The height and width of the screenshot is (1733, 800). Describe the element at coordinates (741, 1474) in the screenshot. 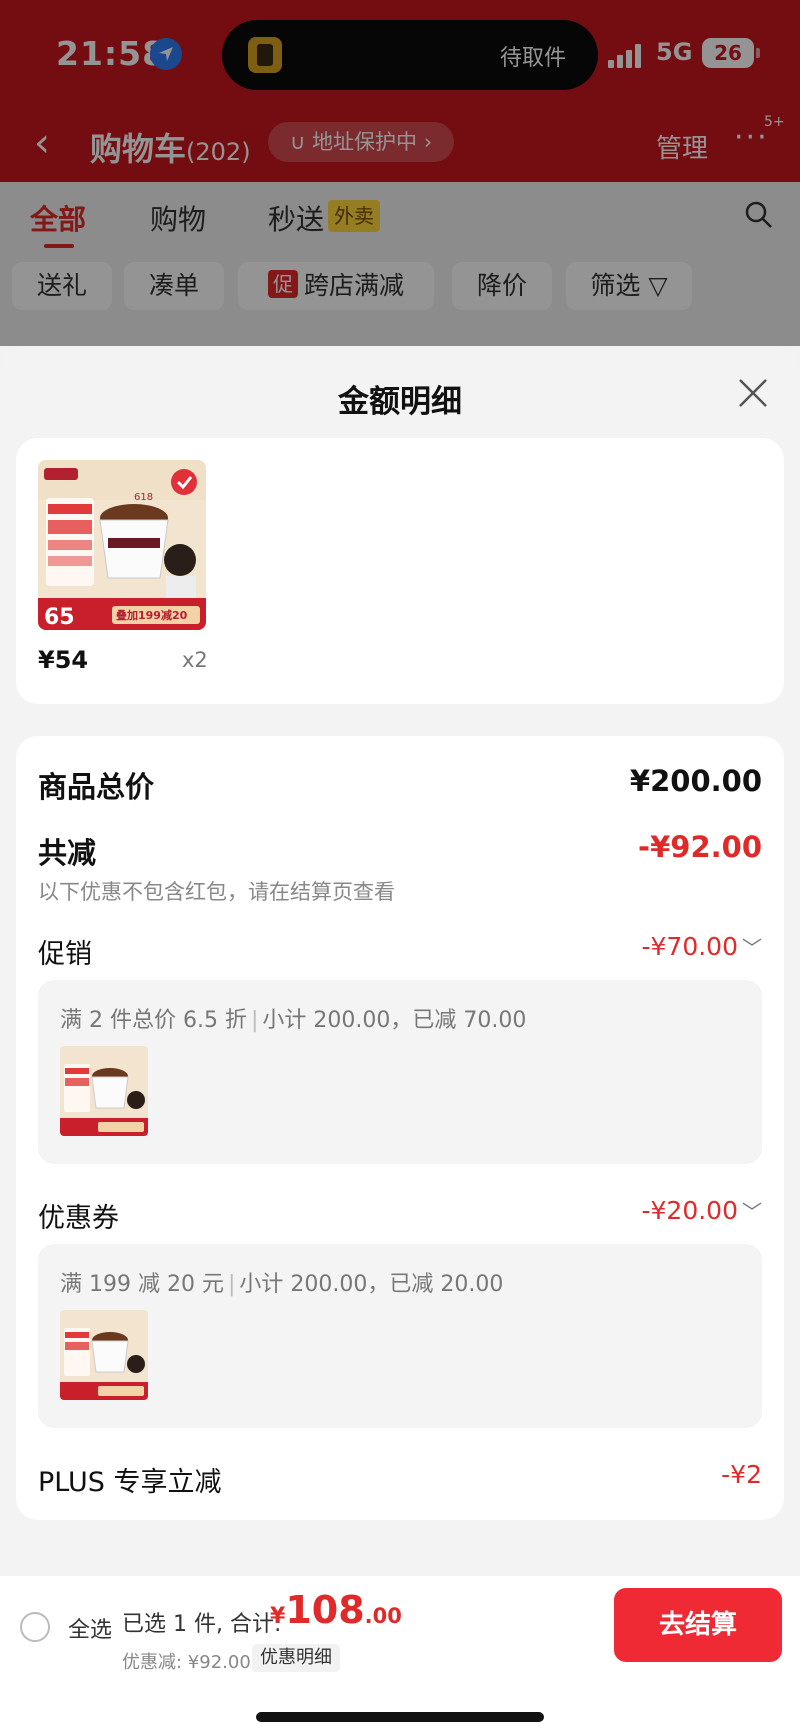

I see `plus-discount-value: -¥2` at that location.